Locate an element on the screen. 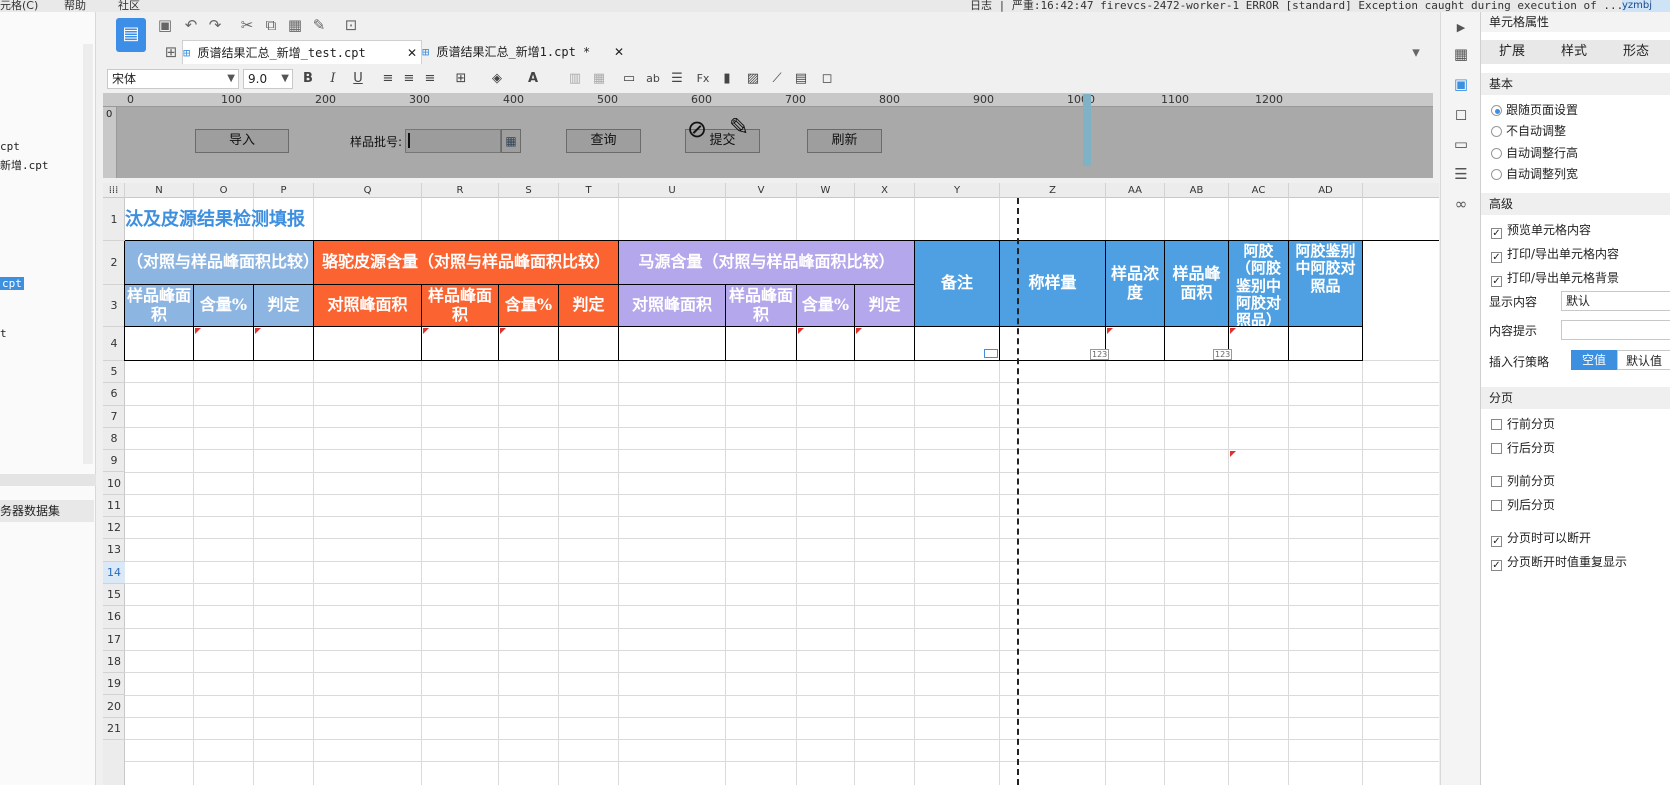 The image size is (1670, 785). undo-icon: ↶ is located at coordinates (191, 25).